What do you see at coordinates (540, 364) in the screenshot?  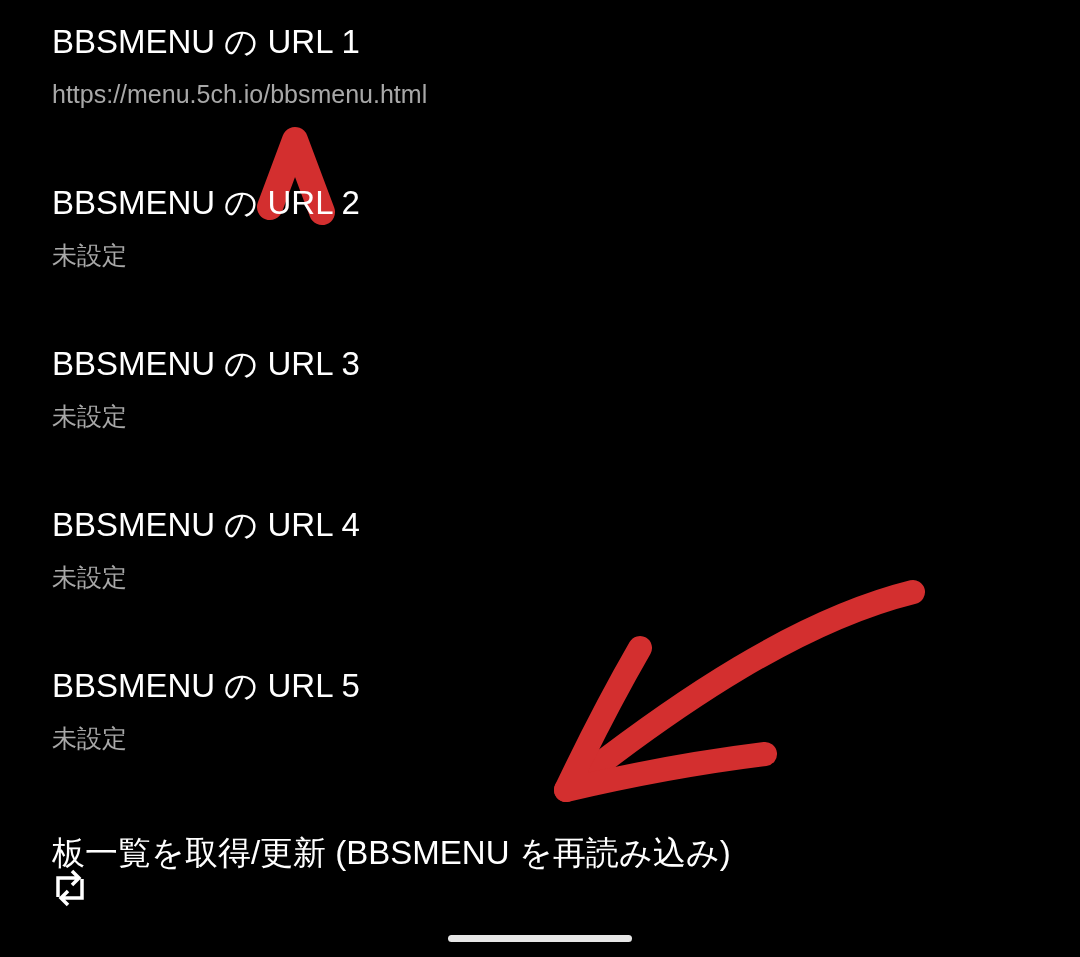 I see `setting-title: BBSMENU の URL 3` at bounding box center [540, 364].